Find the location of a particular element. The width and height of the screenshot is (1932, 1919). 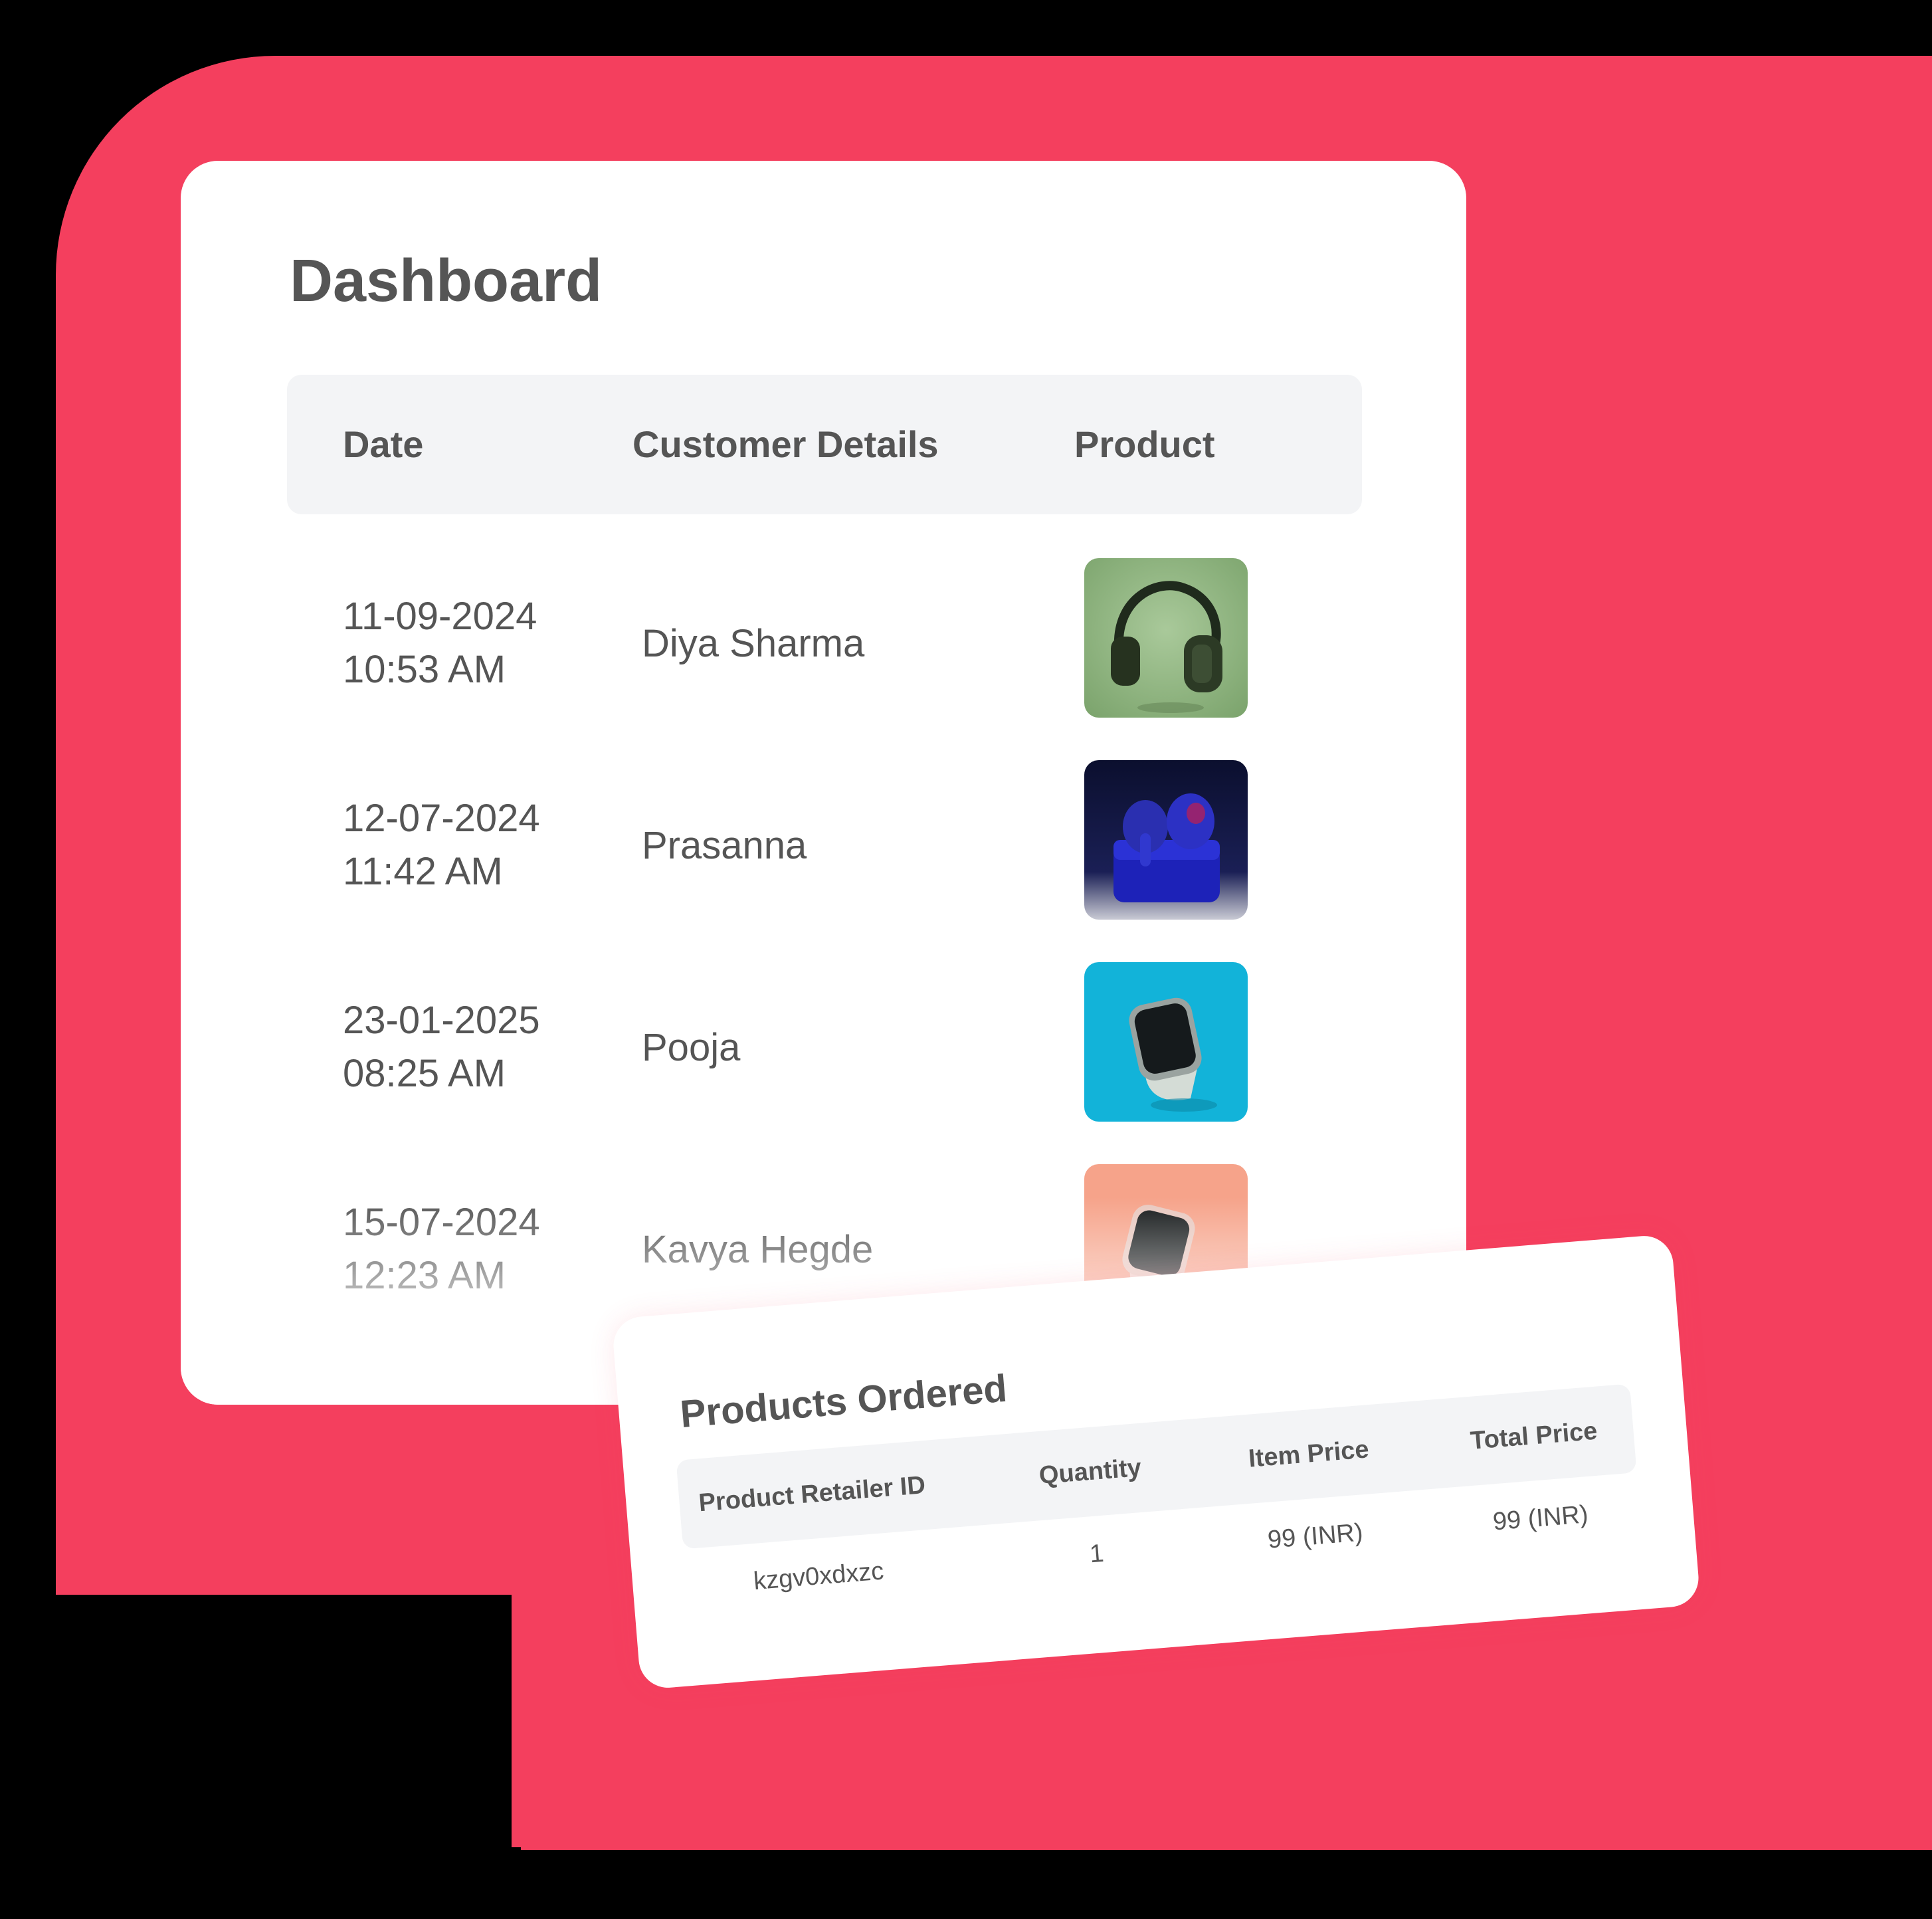

table-row: 12-07-2024 11:42 AM Prasanna is located at coordinates (823, 845).